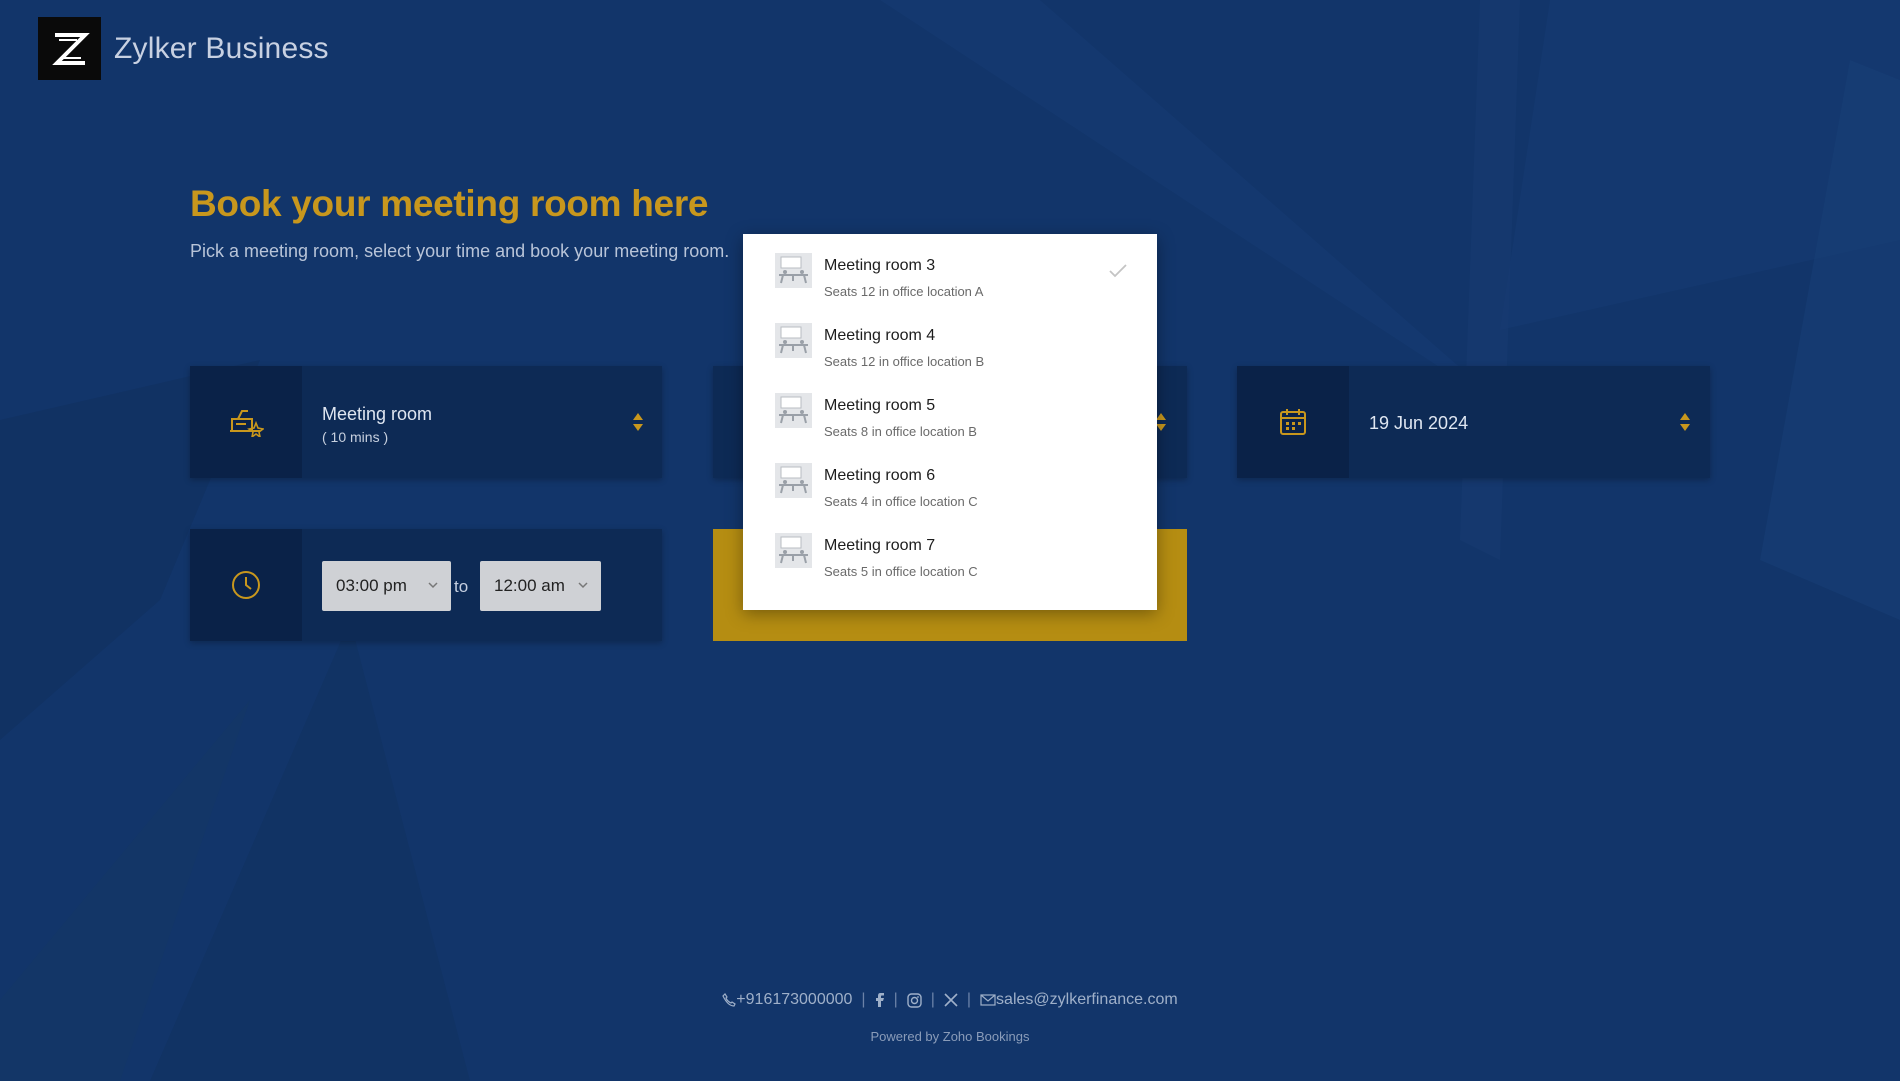  What do you see at coordinates (1473, 422) in the screenshot?
I see `date-select: 19 Jun 2024` at bounding box center [1473, 422].